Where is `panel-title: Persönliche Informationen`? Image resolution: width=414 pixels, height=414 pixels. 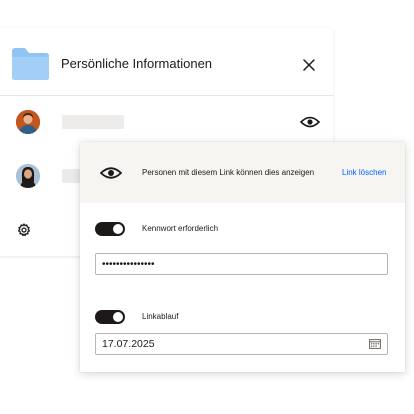 panel-title: Persönliche Informationen is located at coordinates (137, 63).